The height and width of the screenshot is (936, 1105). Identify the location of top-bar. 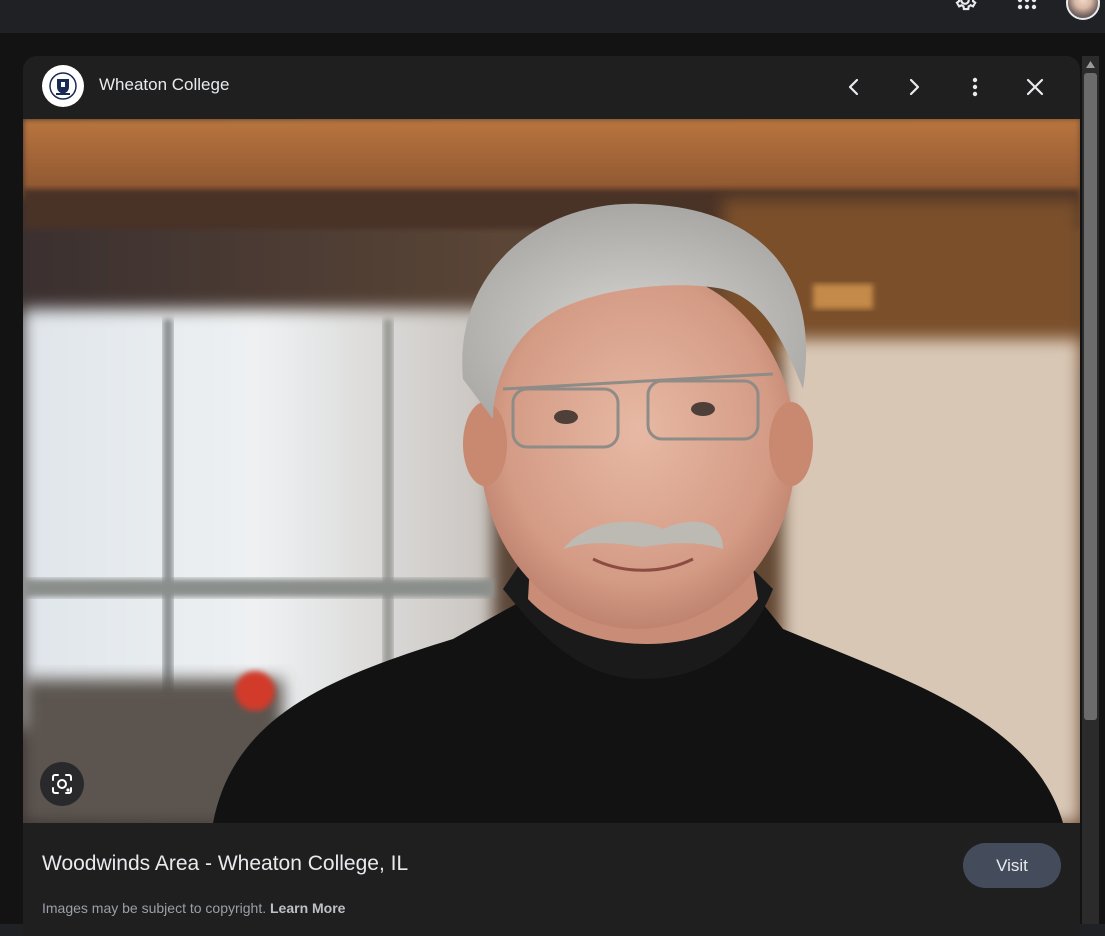
(552, 16).